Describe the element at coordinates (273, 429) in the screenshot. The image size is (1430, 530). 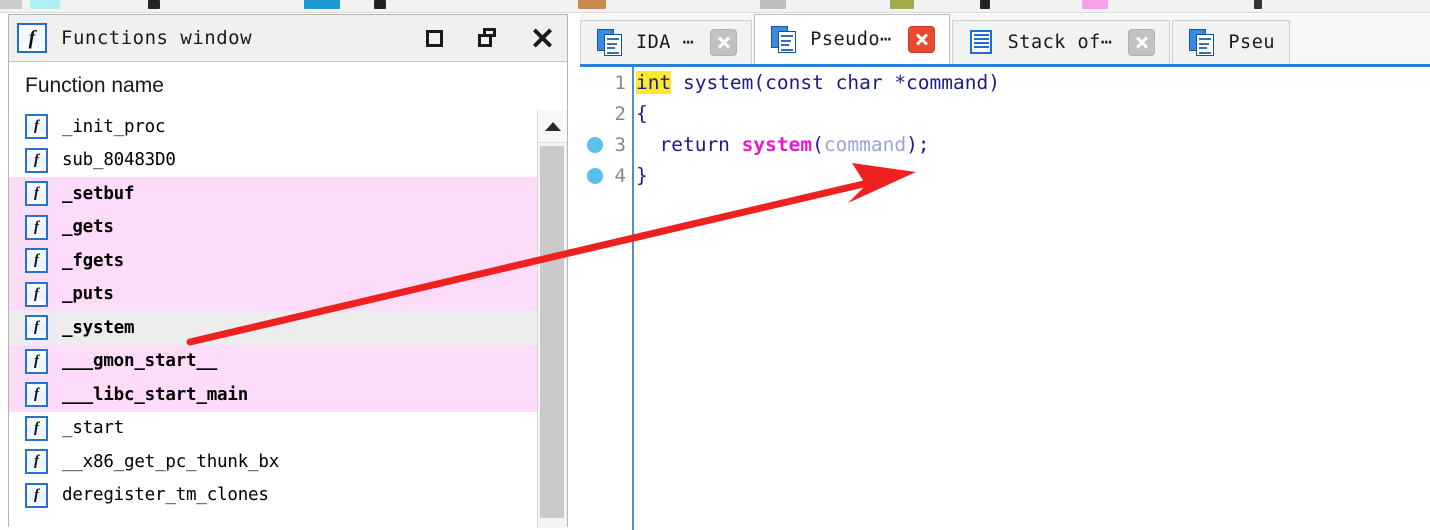
I see `function-list-row: f _start` at that location.